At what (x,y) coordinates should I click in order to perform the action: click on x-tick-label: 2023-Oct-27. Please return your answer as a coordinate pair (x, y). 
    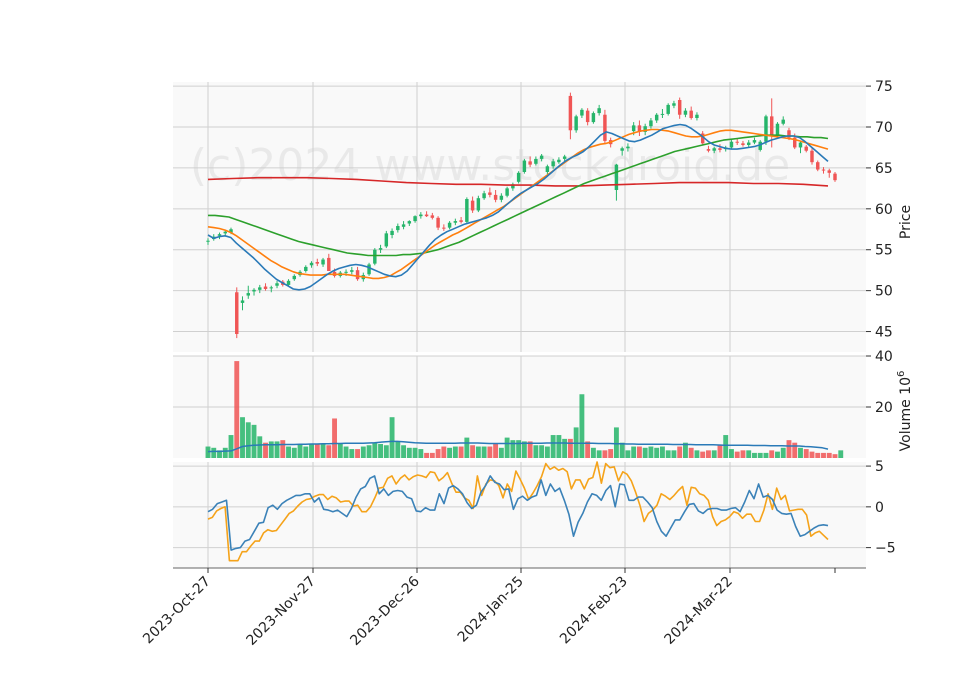
    Looking at the image, I should click on (177, 611).